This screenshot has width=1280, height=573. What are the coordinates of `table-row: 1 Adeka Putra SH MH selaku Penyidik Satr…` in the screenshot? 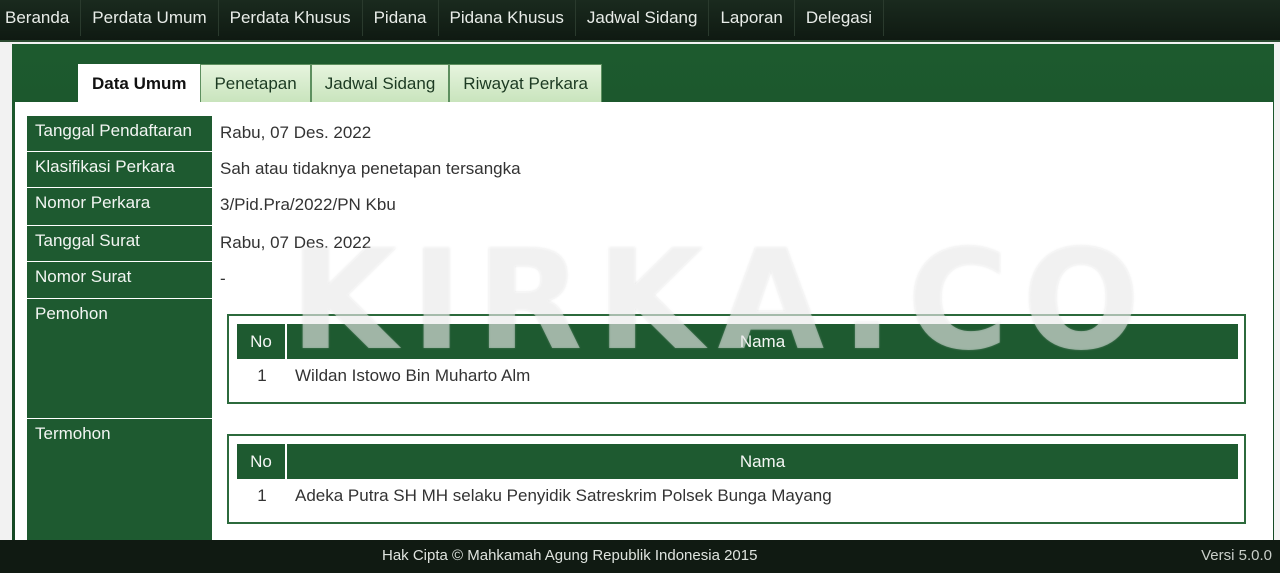 It's located at (737, 496).